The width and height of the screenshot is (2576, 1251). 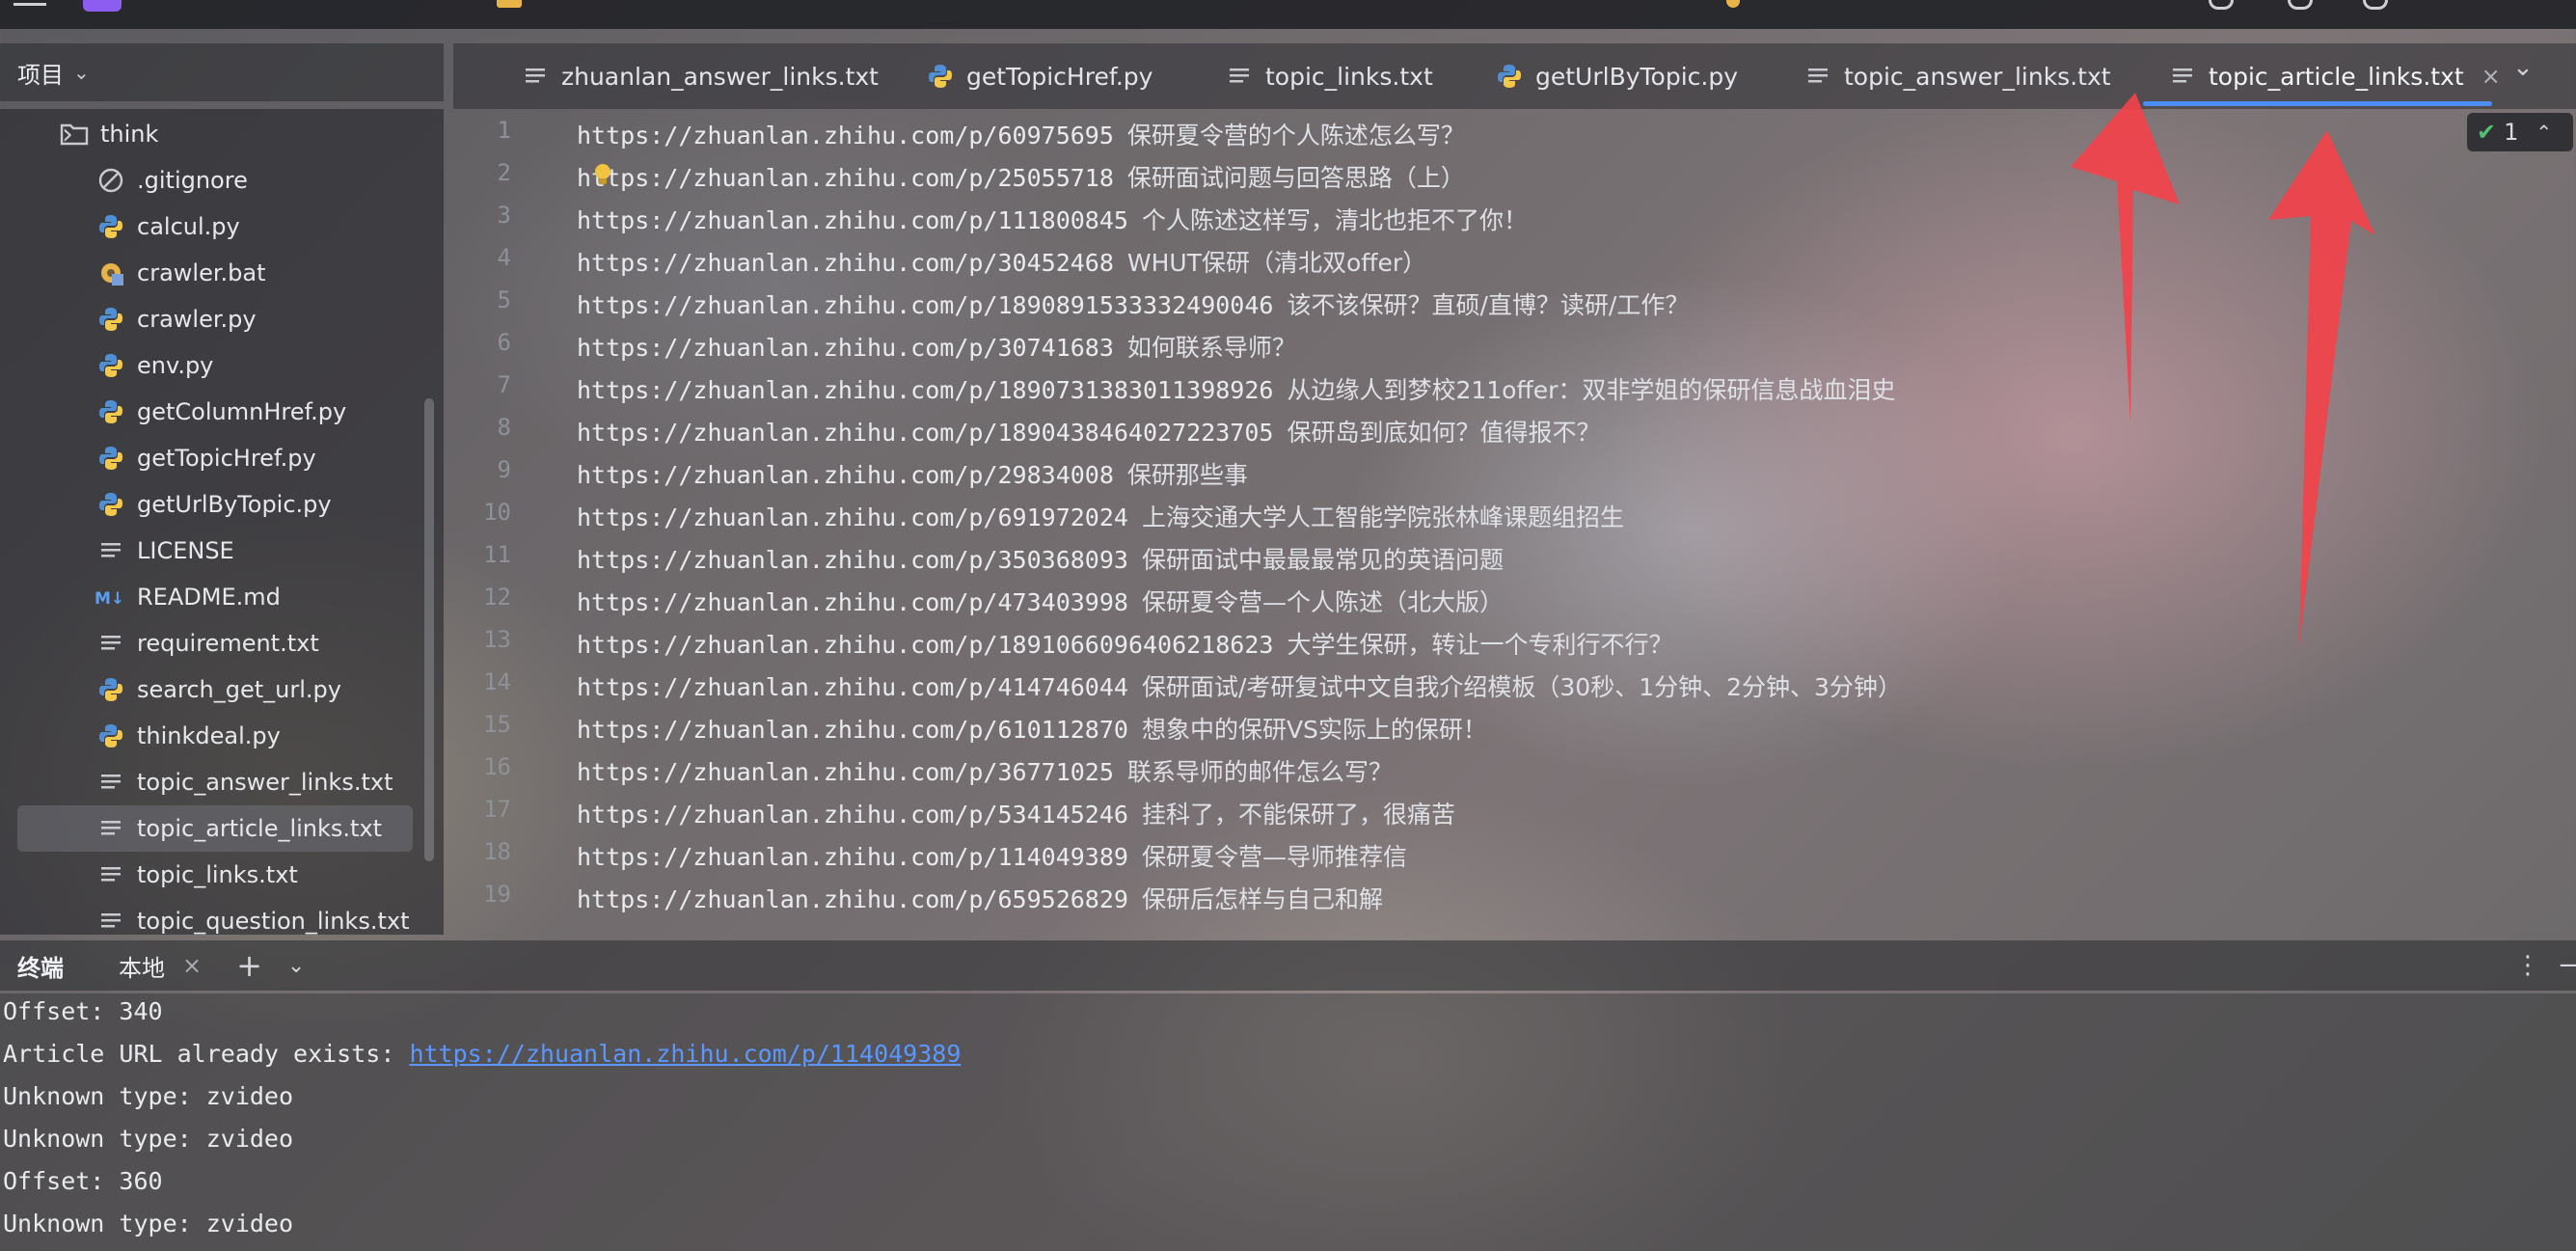 I want to click on line-number: 1, so click(x=504, y=130).